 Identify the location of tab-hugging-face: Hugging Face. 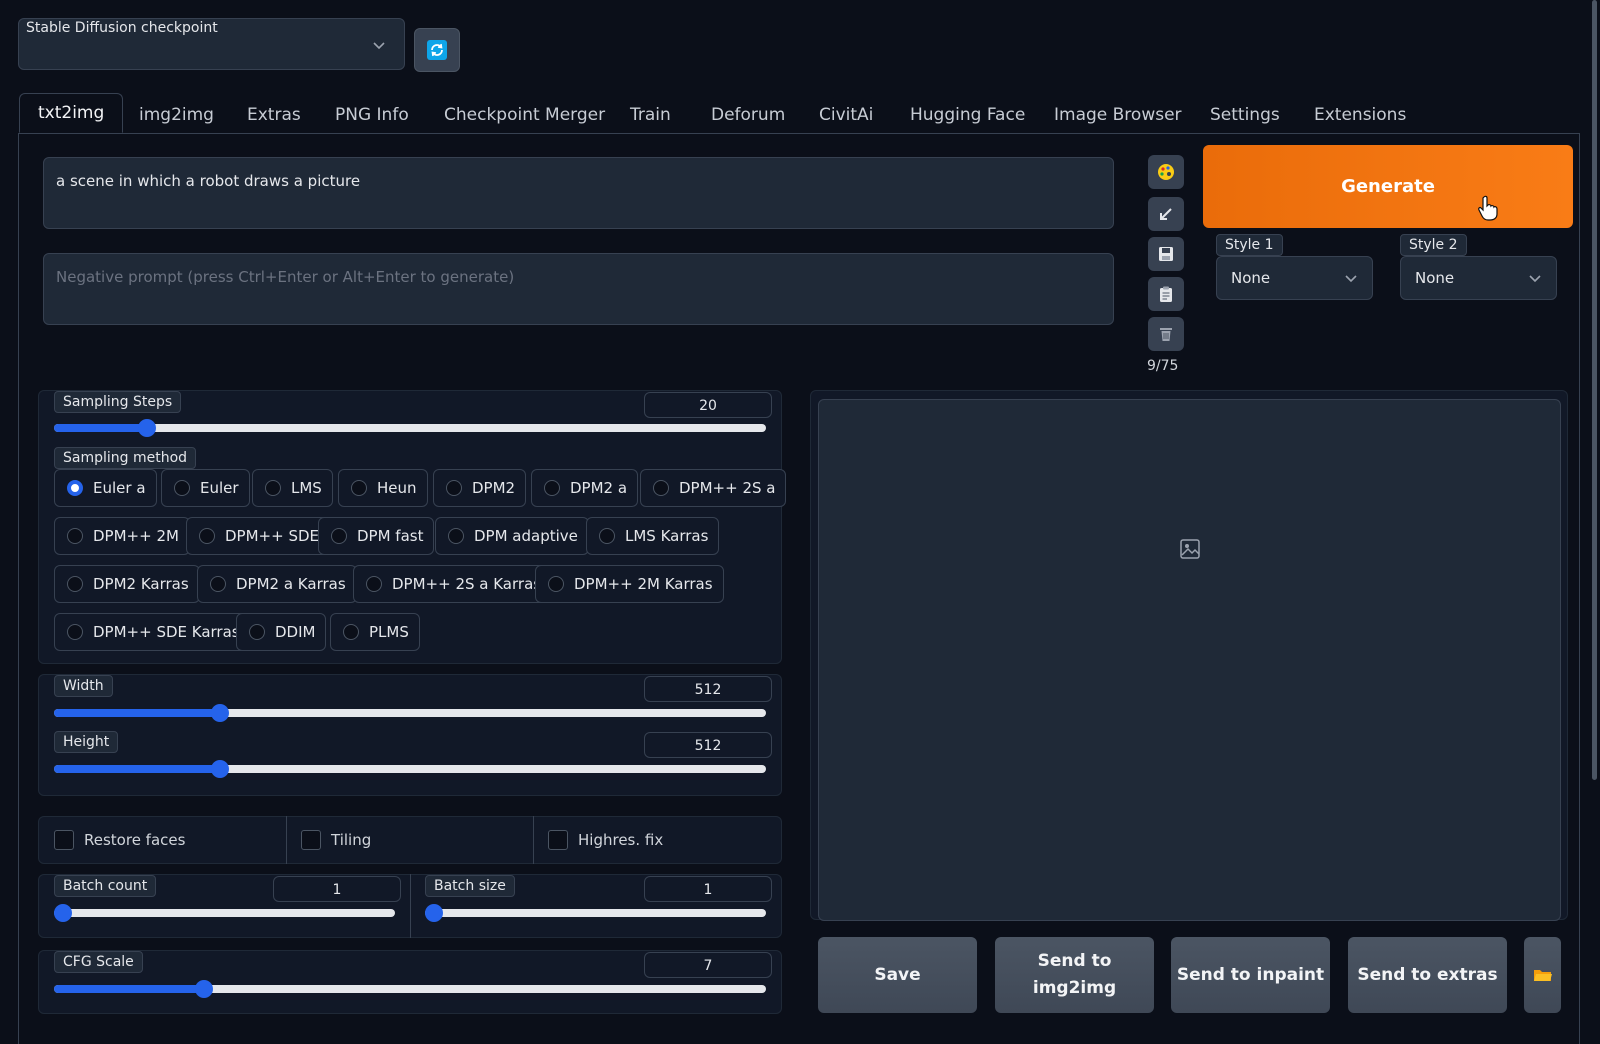
(967, 115).